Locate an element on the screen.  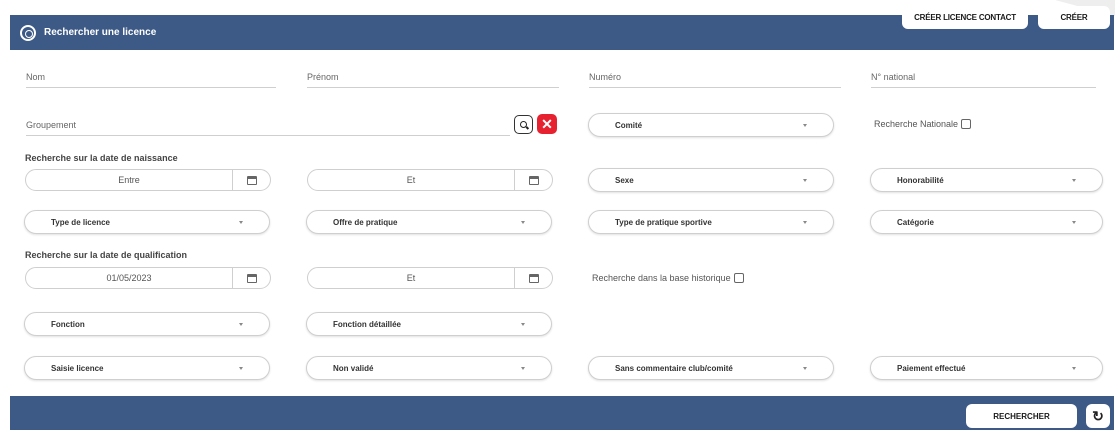
saisie-licence-select: Saisie licence is located at coordinates (147, 368).